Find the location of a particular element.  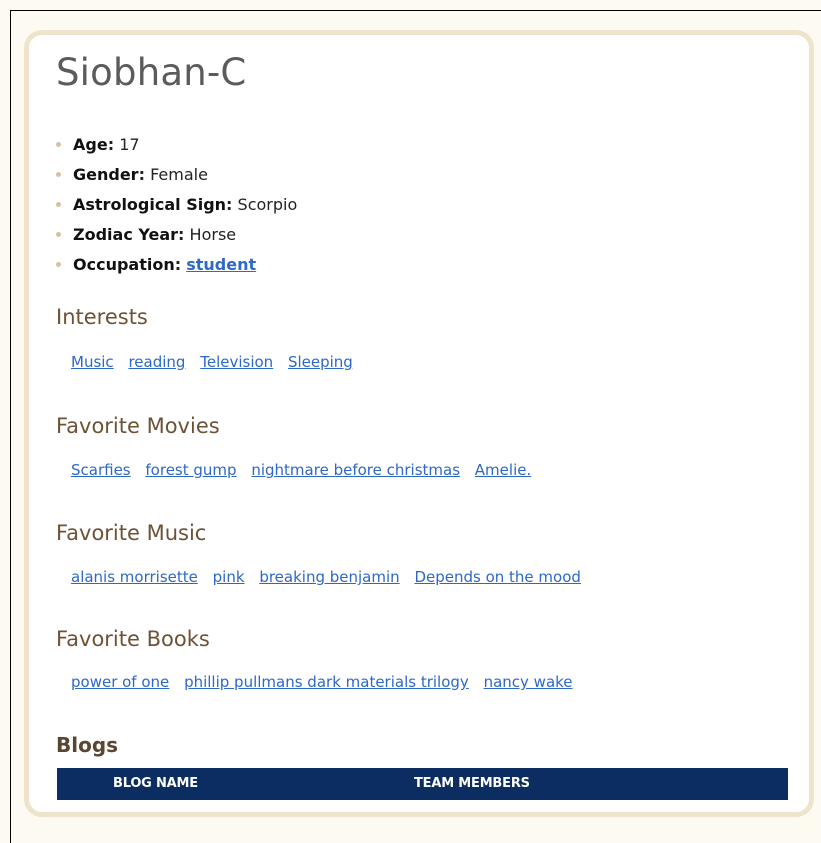

interests-title: Interests is located at coordinates (102, 317).